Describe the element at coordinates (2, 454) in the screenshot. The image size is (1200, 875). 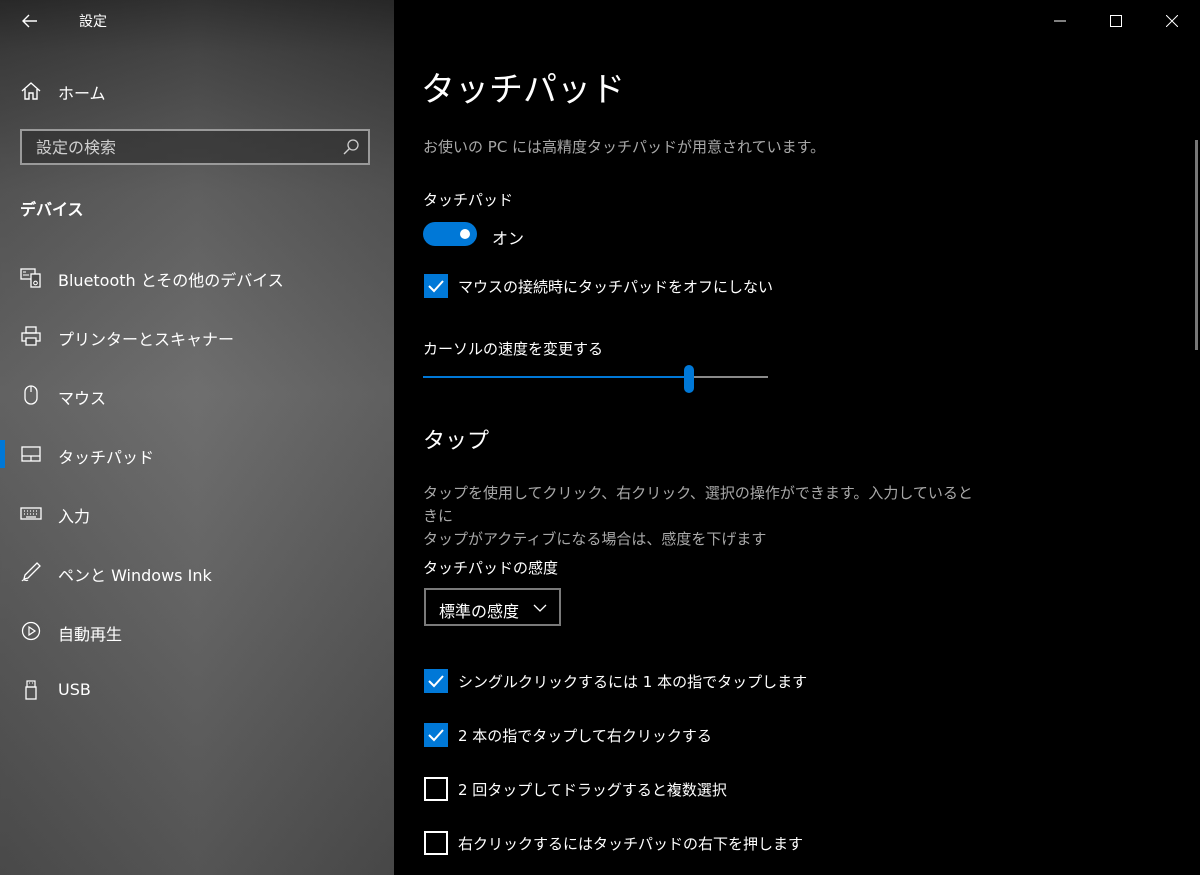
I see `active-indicator` at that location.